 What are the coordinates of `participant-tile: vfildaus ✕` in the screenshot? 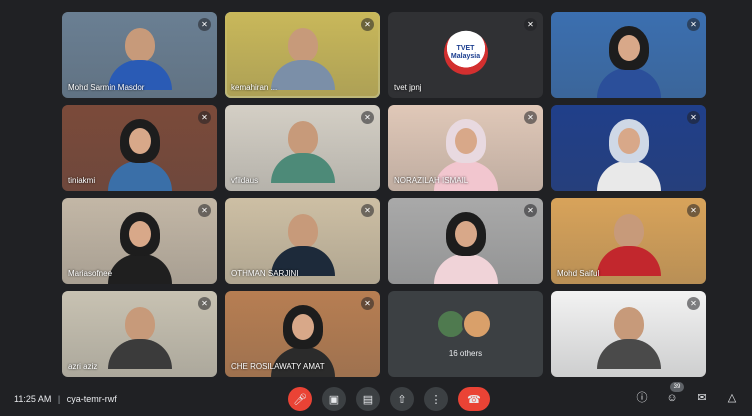 It's located at (302, 148).